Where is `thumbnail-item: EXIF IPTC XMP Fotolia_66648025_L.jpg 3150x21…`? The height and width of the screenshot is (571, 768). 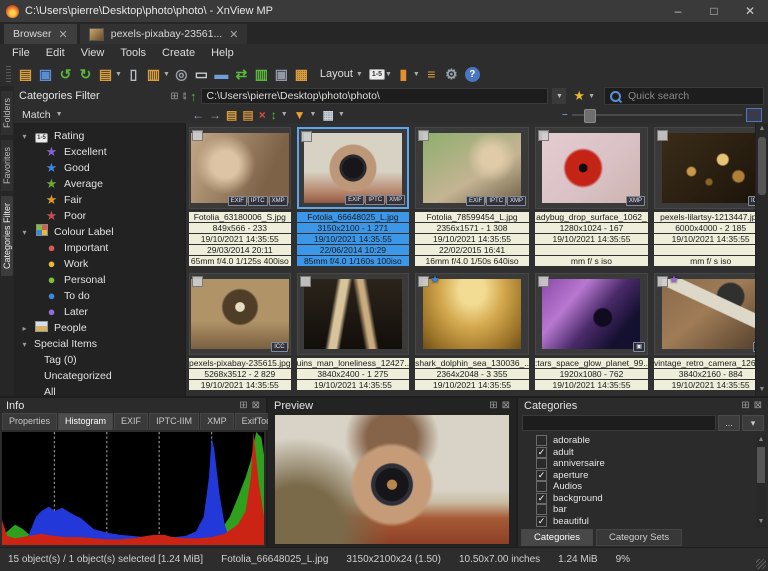 thumbnail-item: EXIF IPTC XMP Fotolia_66648025_L.jpg 3150x21… is located at coordinates (353, 196).